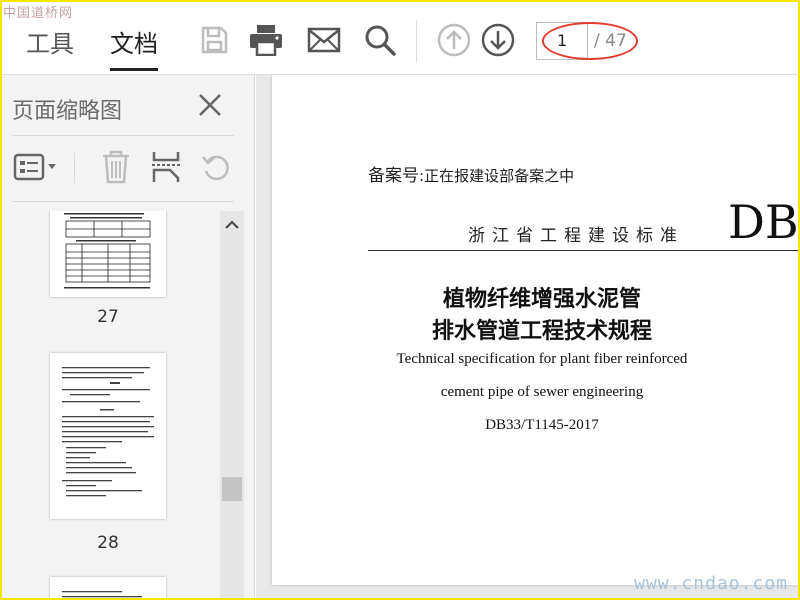  What do you see at coordinates (74, 168) in the screenshot?
I see `sidebar-tool-separator` at bounding box center [74, 168].